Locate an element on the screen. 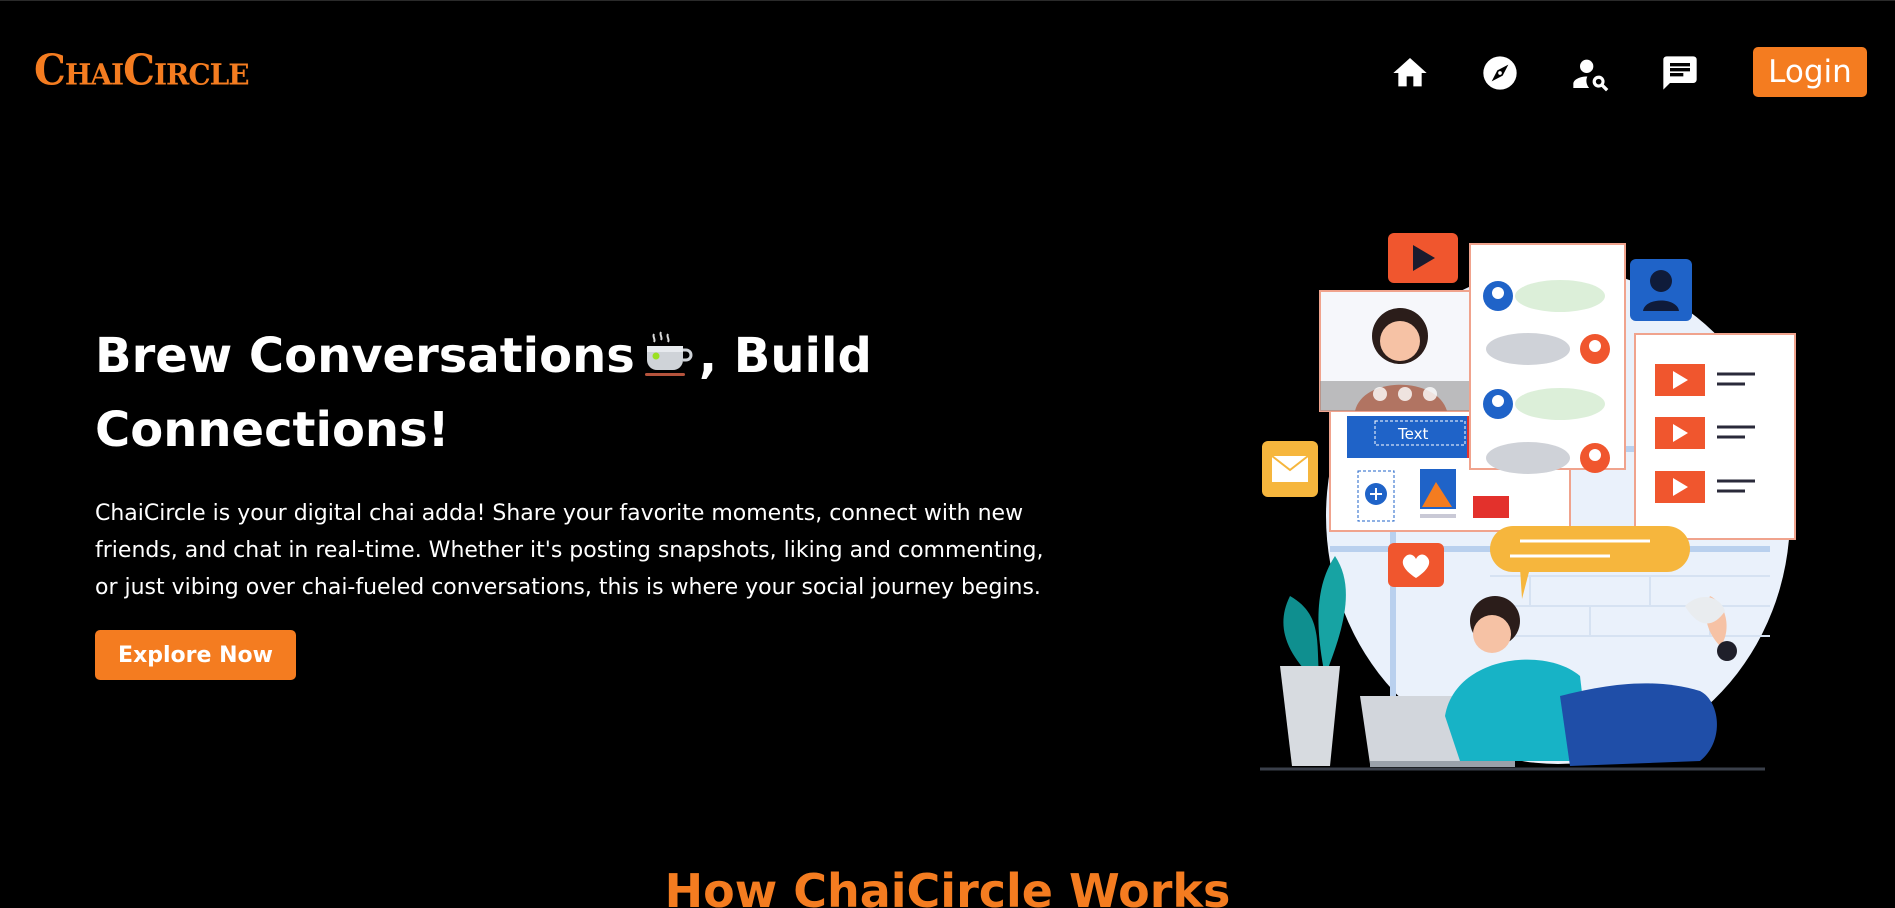 The width and height of the screenshot is (1895, 908). brand-logo: ChaiCircle is located at coordinates (142, 70).